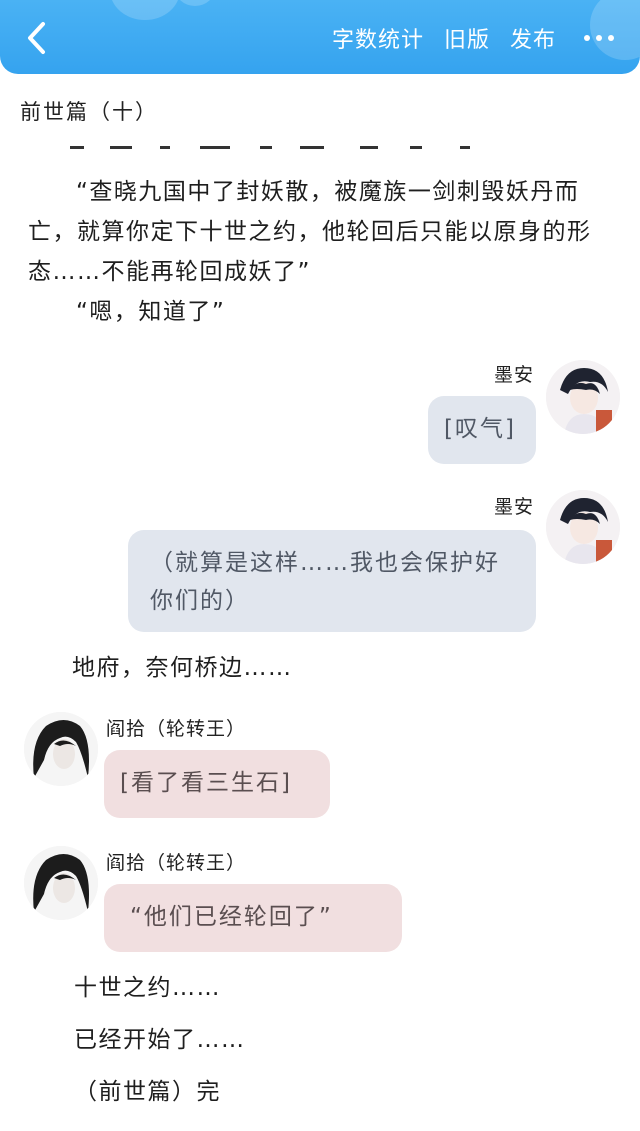 Image resolution: width=640 pixels, height=1131 pixels. I want to click on chapter-title: 前世篇（十）, so click(89, 112).